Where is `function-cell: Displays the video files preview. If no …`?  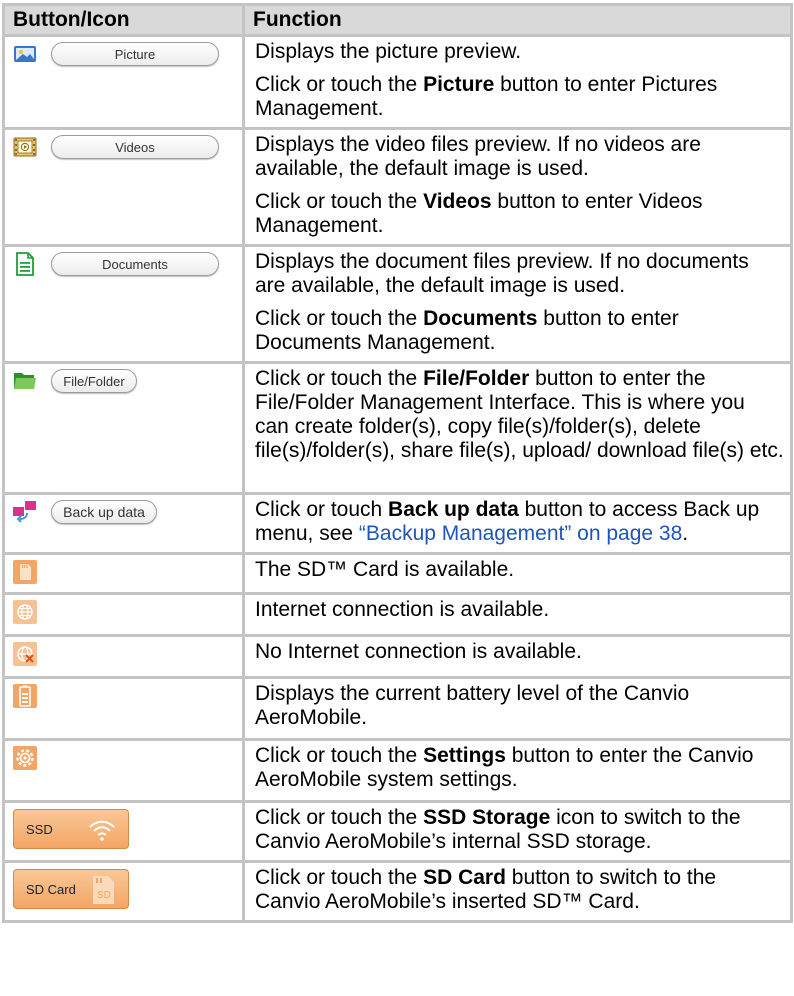
function-cell: Displays the video files preview. If no … is located at coordinates (517, 187).